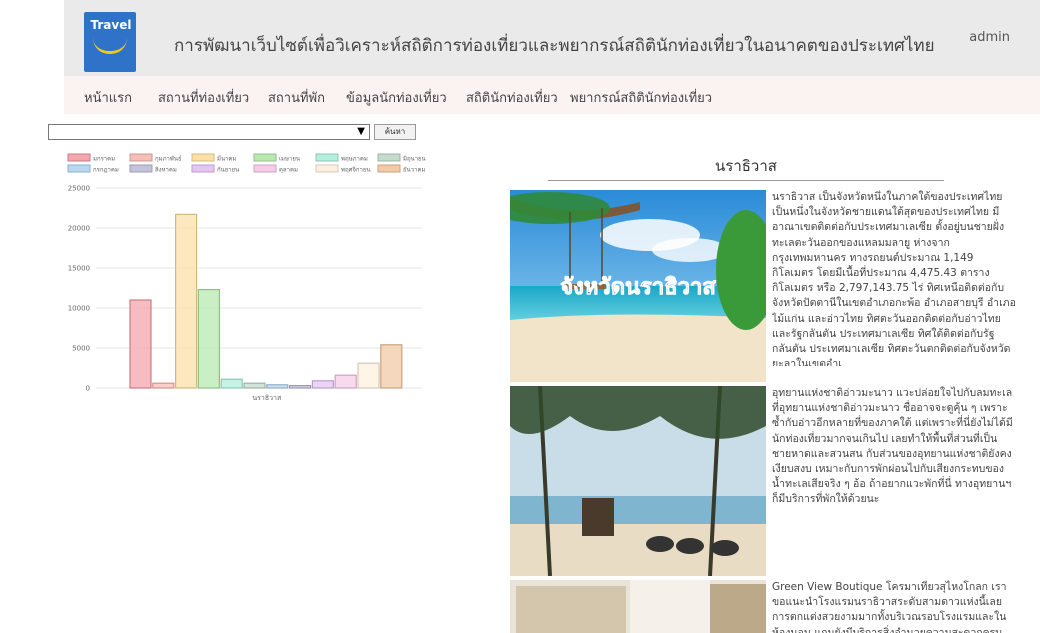 The height and width of the screenshot is (633, 1040). Describe the element at coordinates (356, 170) in the screenshot. I see `legend-label: พฤศจิกายน` at that location.